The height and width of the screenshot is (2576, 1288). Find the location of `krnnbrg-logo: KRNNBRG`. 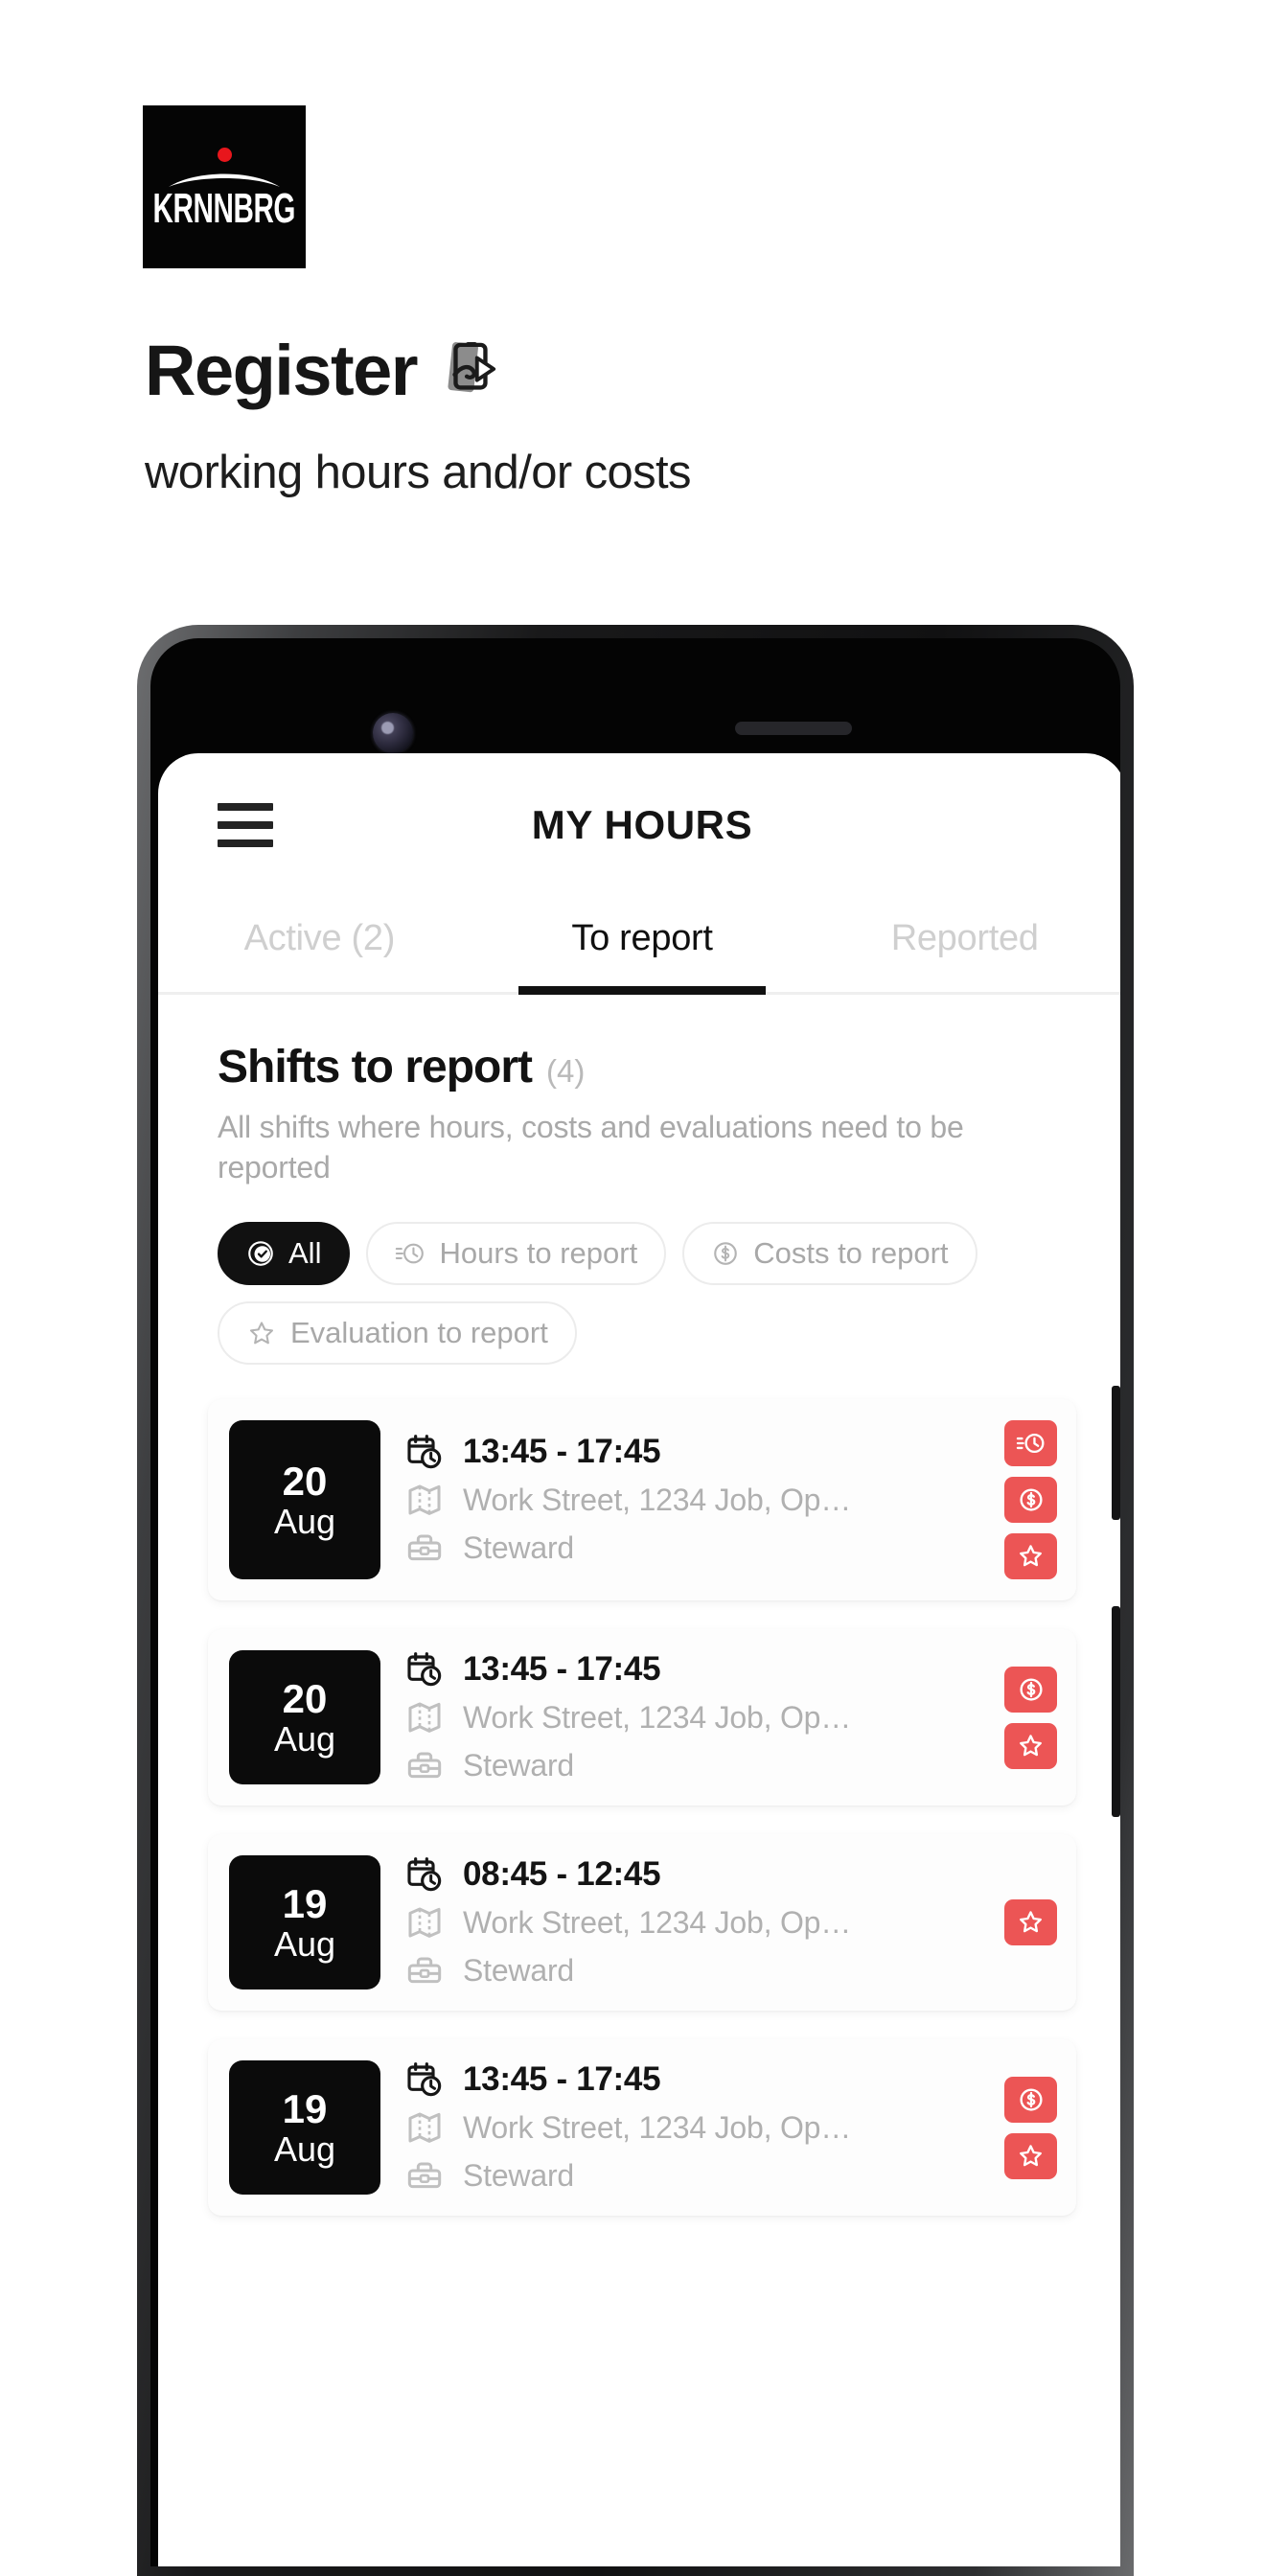

krnnbrg-logo: KRNNBRG is located at coordinates (224, 186).